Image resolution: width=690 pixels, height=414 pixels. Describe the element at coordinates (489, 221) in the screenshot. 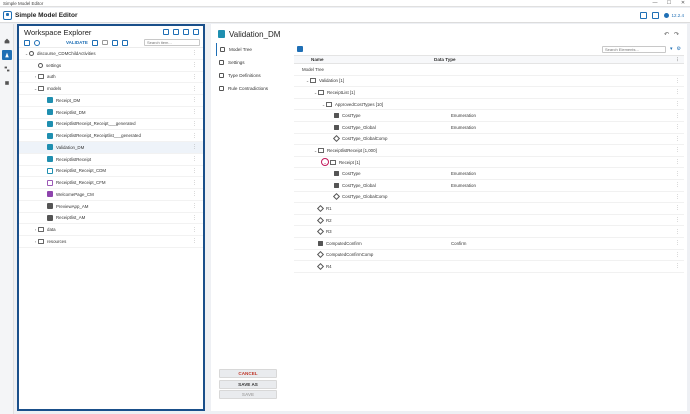

I see `table-row: R2 ⋮` at that location.